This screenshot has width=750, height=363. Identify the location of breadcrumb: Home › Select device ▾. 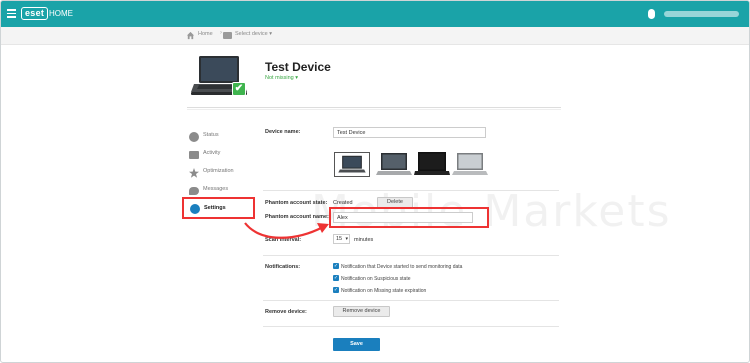
(375, 36).